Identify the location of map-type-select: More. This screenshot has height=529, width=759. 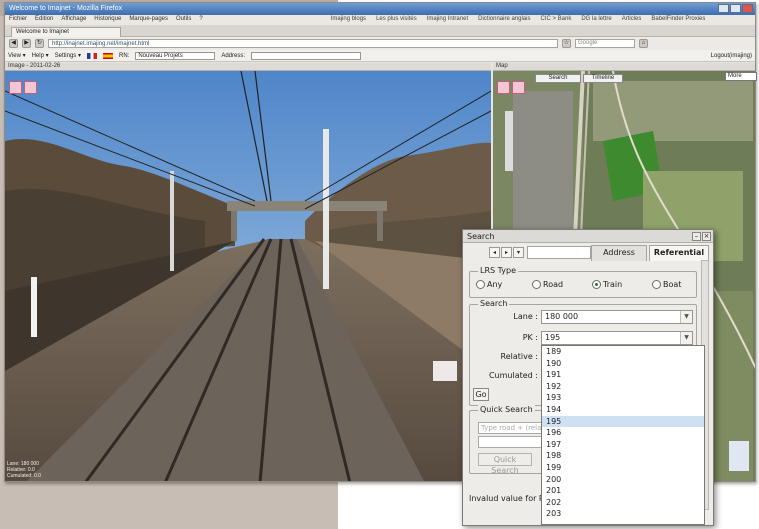
(741, 76).